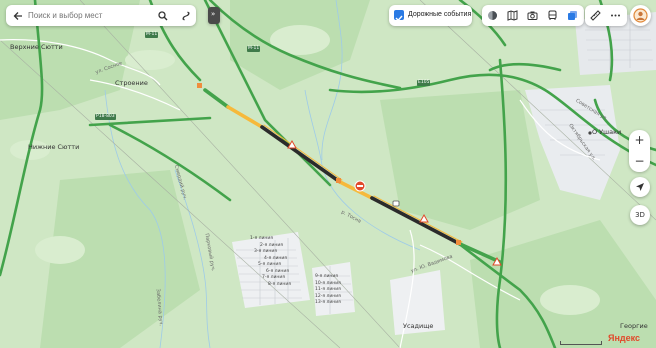  I want to click on search-input, so click(88, 15).